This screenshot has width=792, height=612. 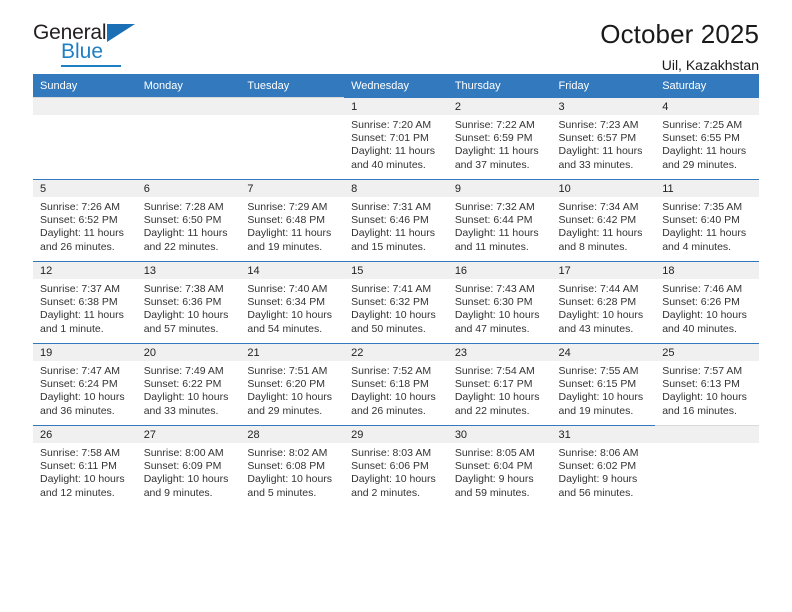 I want to click on sunrise-text: Sunrise: 8:06 AM, so click(x=598, y=453).